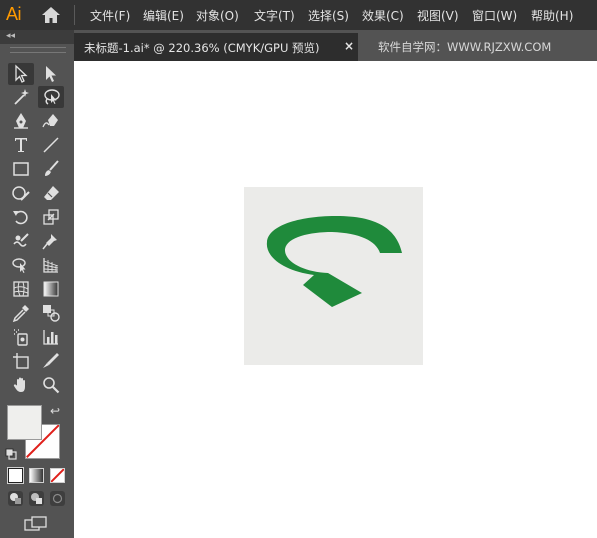 The width and height of the screenshot is (597, 538). Describe the element at coordinates (51, 97) in the screenshot. I see `lasso-tool-icon` at that location.